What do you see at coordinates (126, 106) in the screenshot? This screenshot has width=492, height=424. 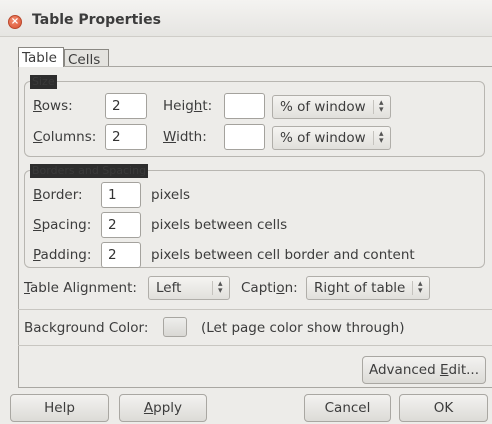 I see `rows-field: 2` at bounding box center [126, 106].